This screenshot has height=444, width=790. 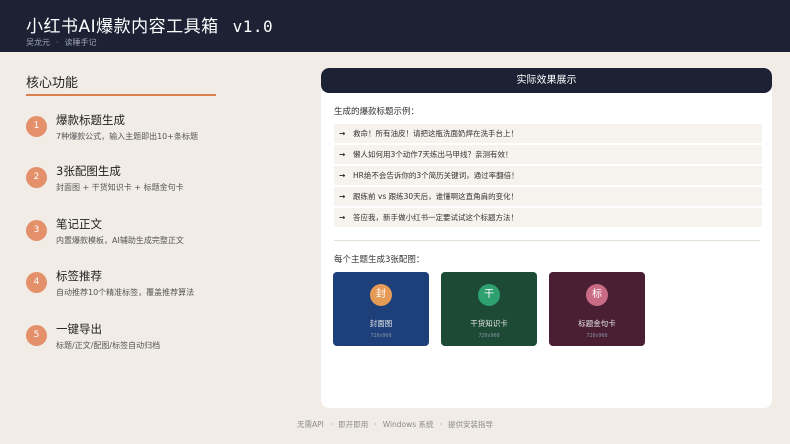 I want to click on feature-item: 4 标签推荐 自动推荐10个精准标签，覆盖推荐算法, so click(x=156, y=288).